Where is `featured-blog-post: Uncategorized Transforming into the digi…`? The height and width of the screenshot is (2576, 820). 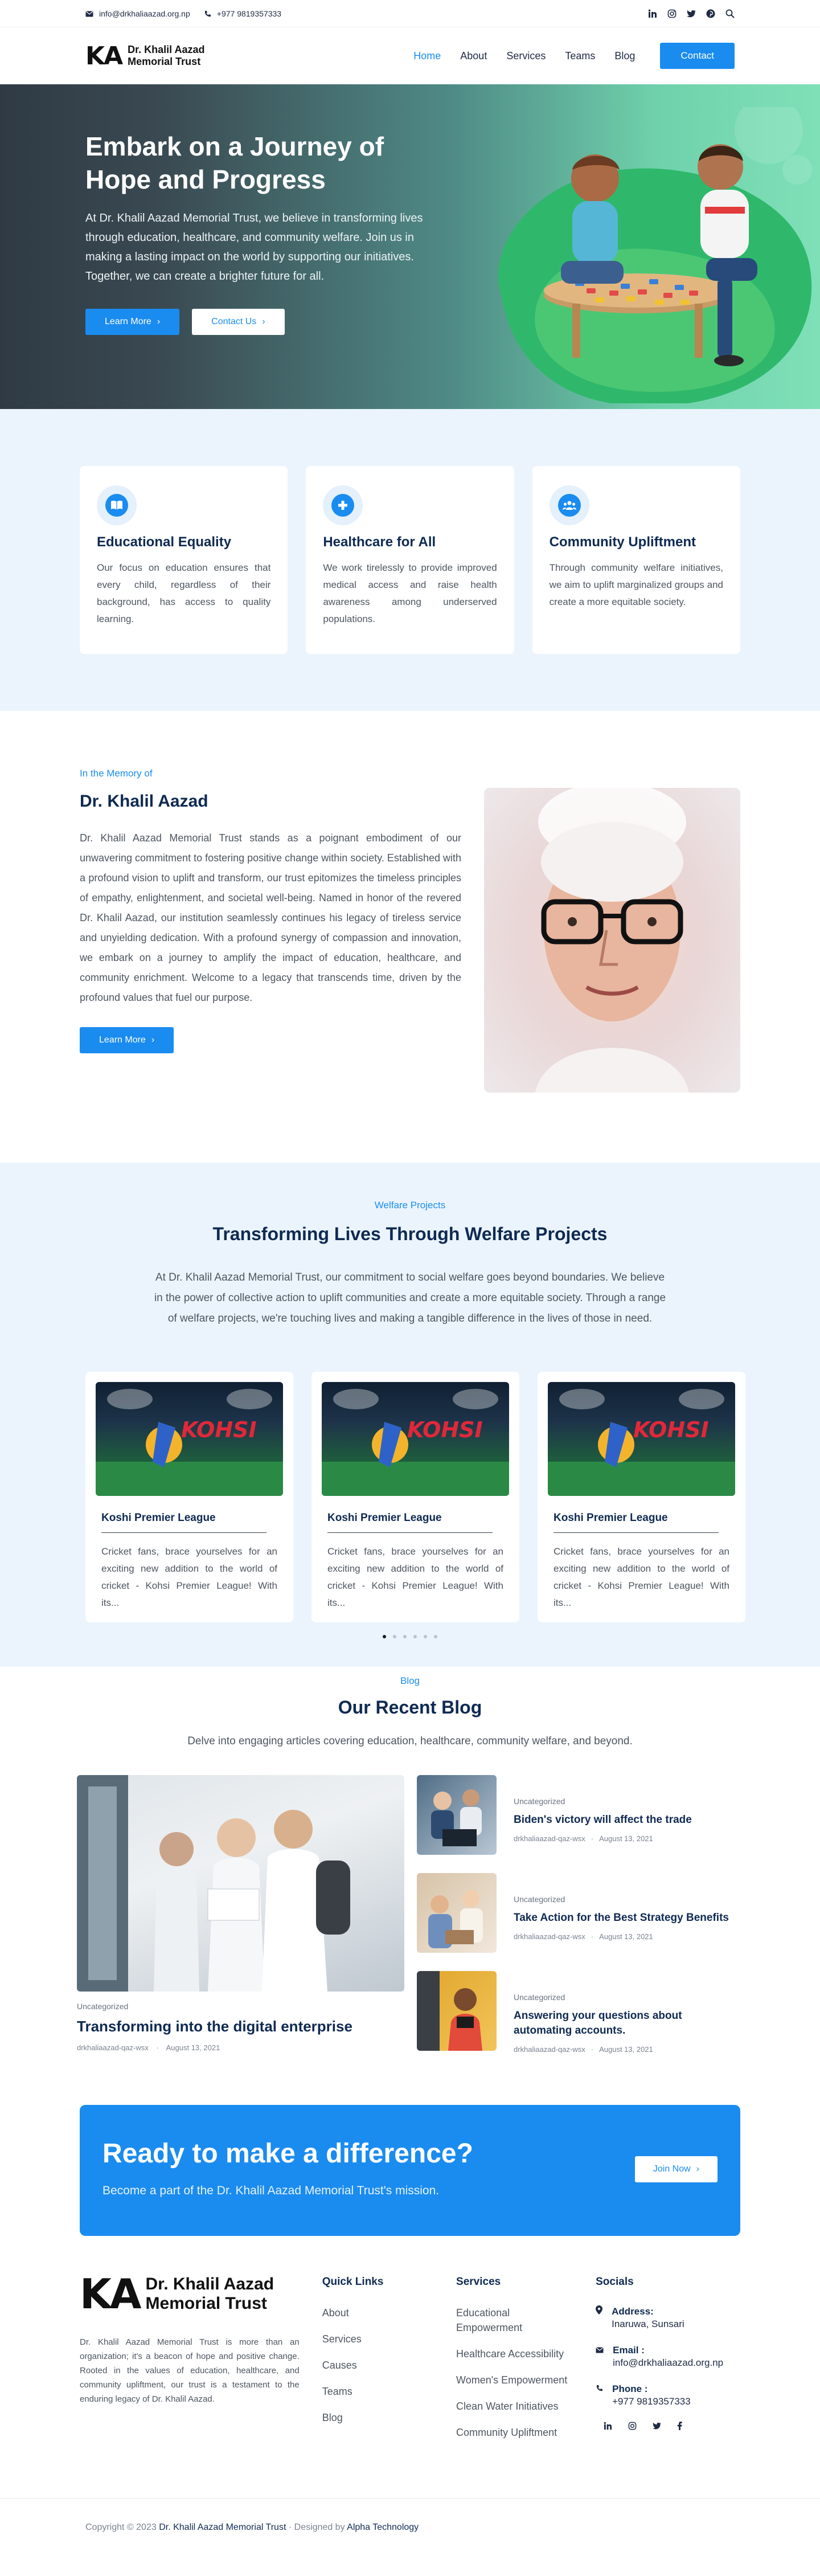
featured-blog-post: Uncategorized Transforming into the digi… is located at coordinates (240, 1914).